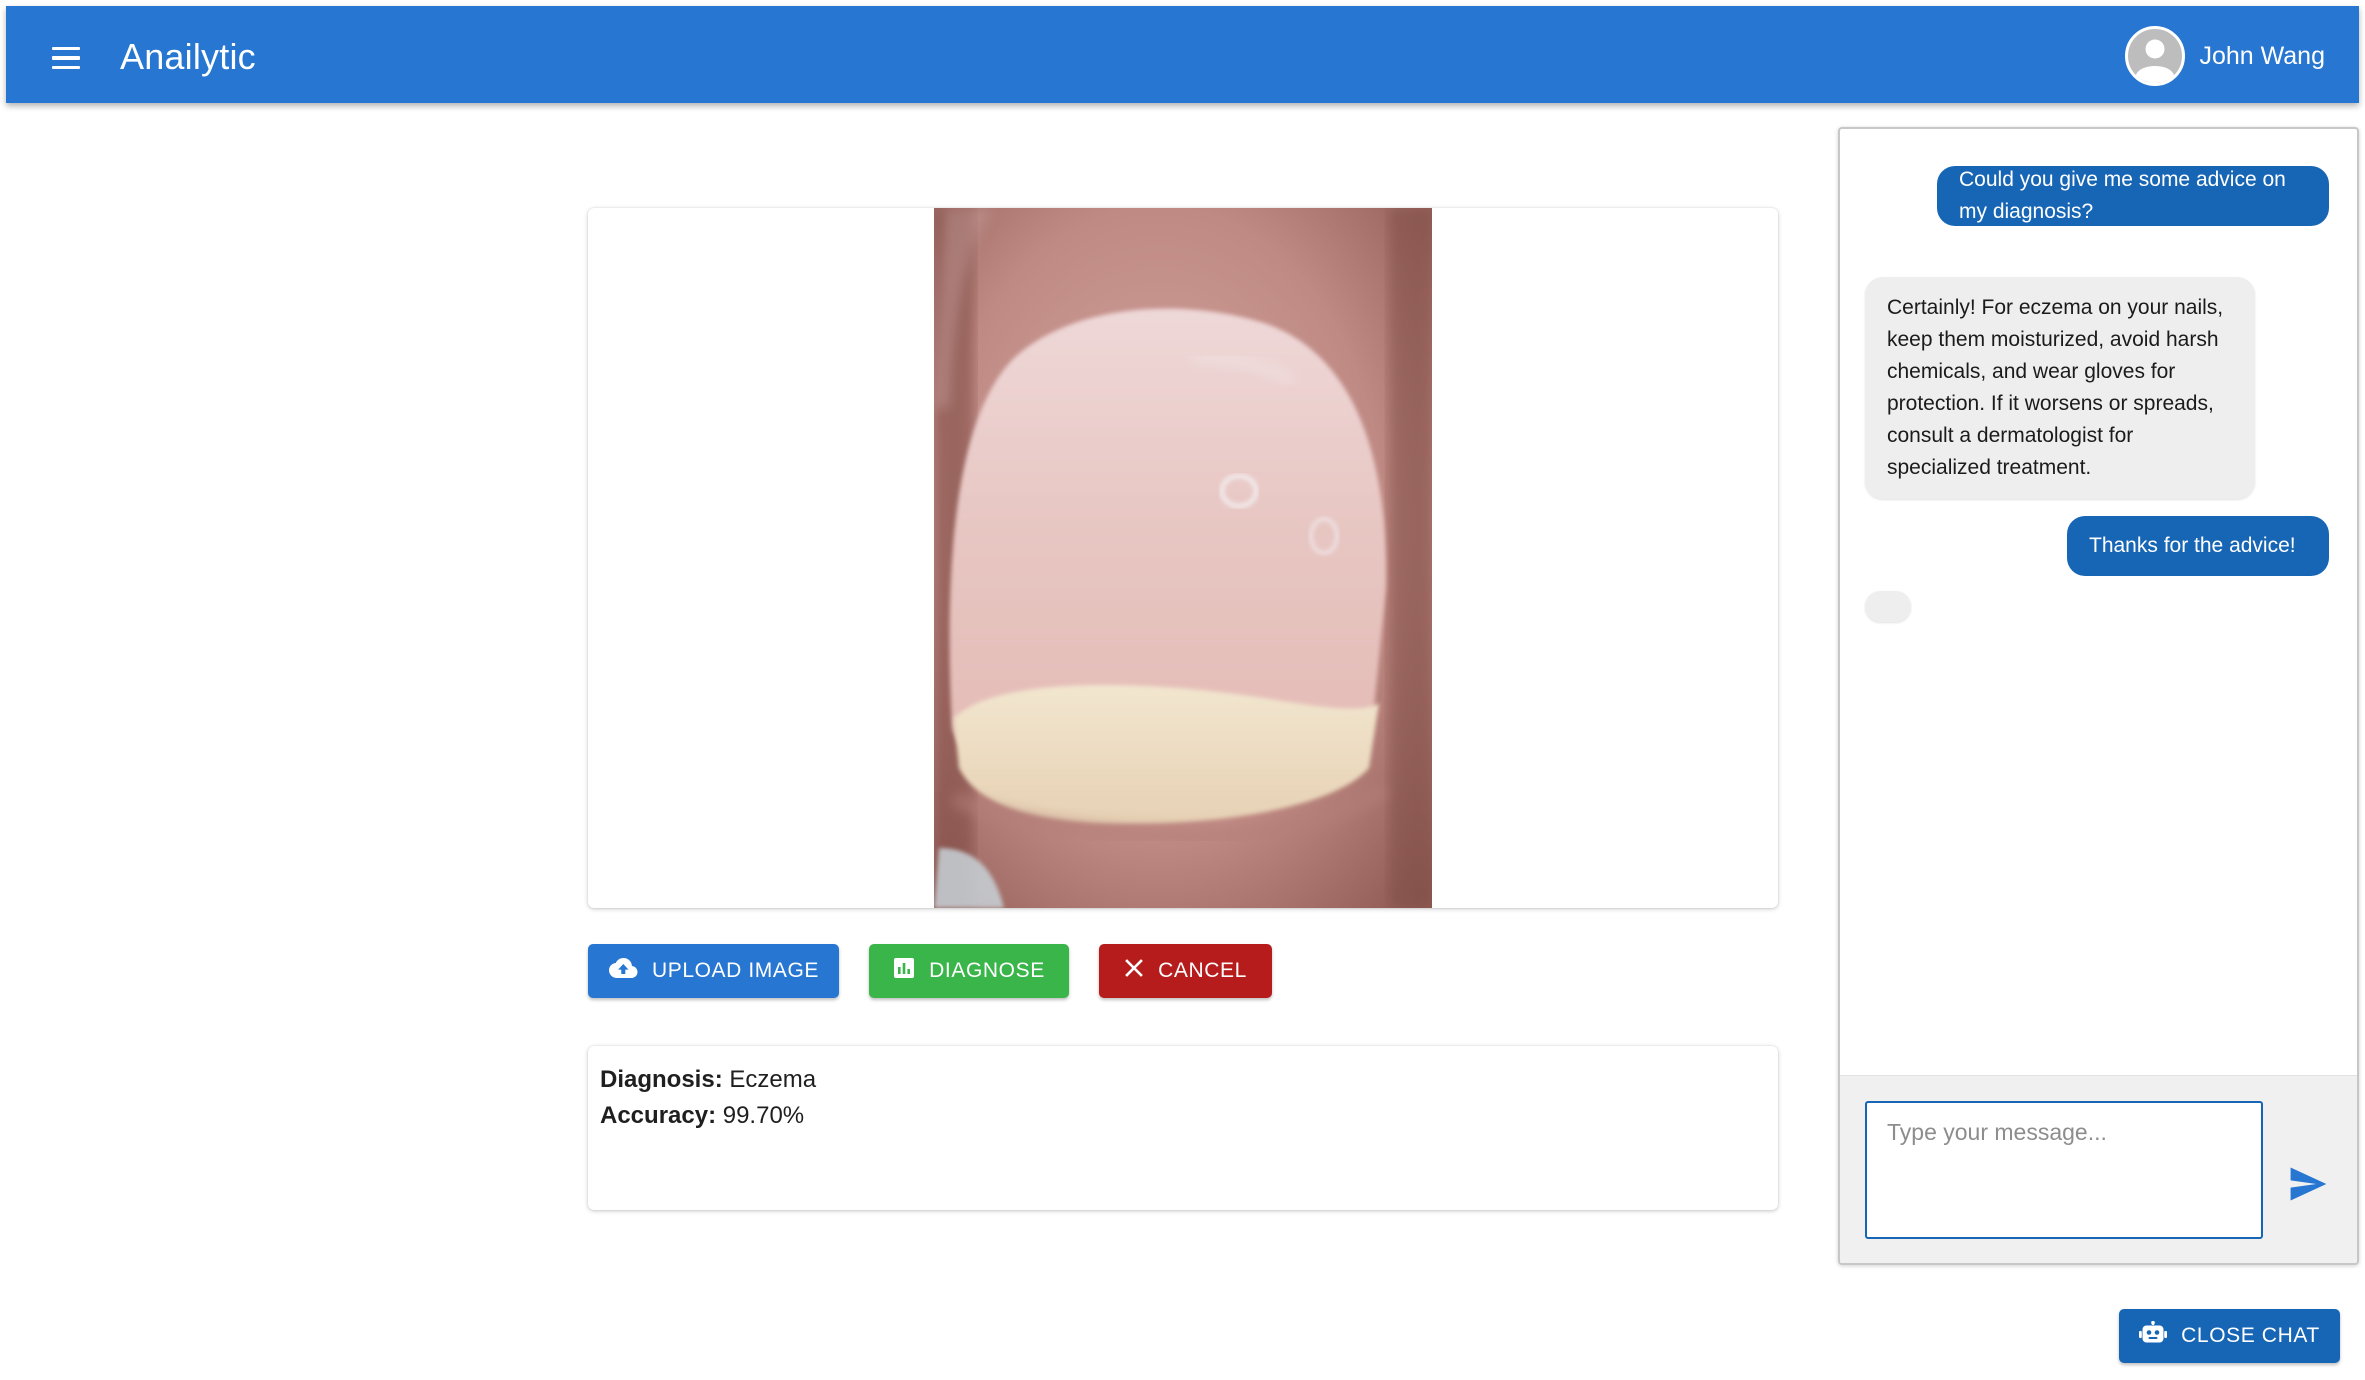 This screenshot has width=2365, height=1380. What do you see at coordinates (773, 1079) in the screenshot?
I see `diagnosis-value: Eczema` at bounding box center [773, 1079].